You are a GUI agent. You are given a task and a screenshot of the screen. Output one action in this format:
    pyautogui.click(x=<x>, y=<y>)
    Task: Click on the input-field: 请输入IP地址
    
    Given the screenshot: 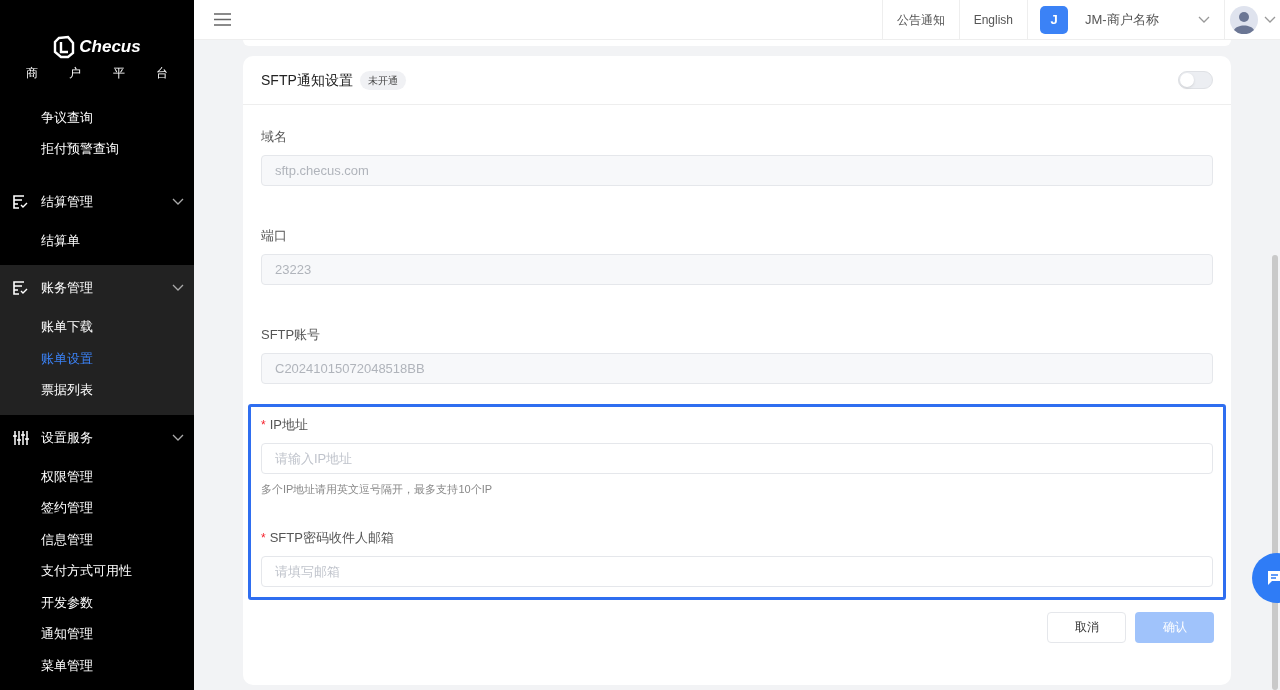 What is the action you would take?
    pyautogui.click(x=737, y=458)
    